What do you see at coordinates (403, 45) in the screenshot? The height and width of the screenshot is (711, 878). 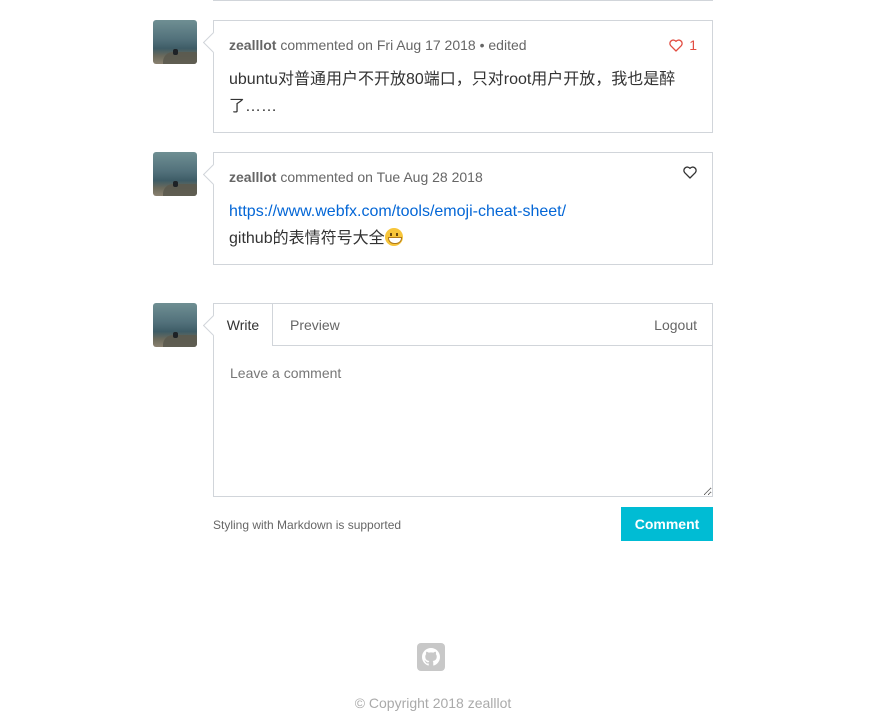 I see `comment-meta: commented on Fri Aug 17 2018 • edited` at bounding box center [403, 45].